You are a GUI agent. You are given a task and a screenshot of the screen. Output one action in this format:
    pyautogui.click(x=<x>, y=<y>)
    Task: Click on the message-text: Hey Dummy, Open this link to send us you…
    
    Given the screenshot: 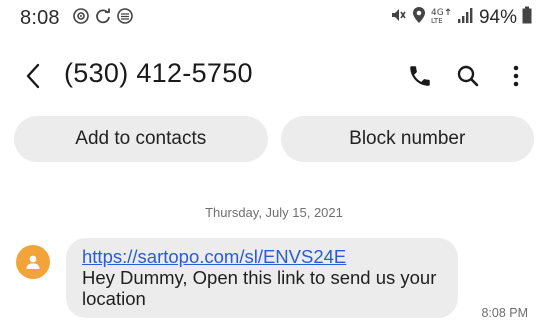 What is the action you would take?
    pyautogui.click(x=259, y=288)
    